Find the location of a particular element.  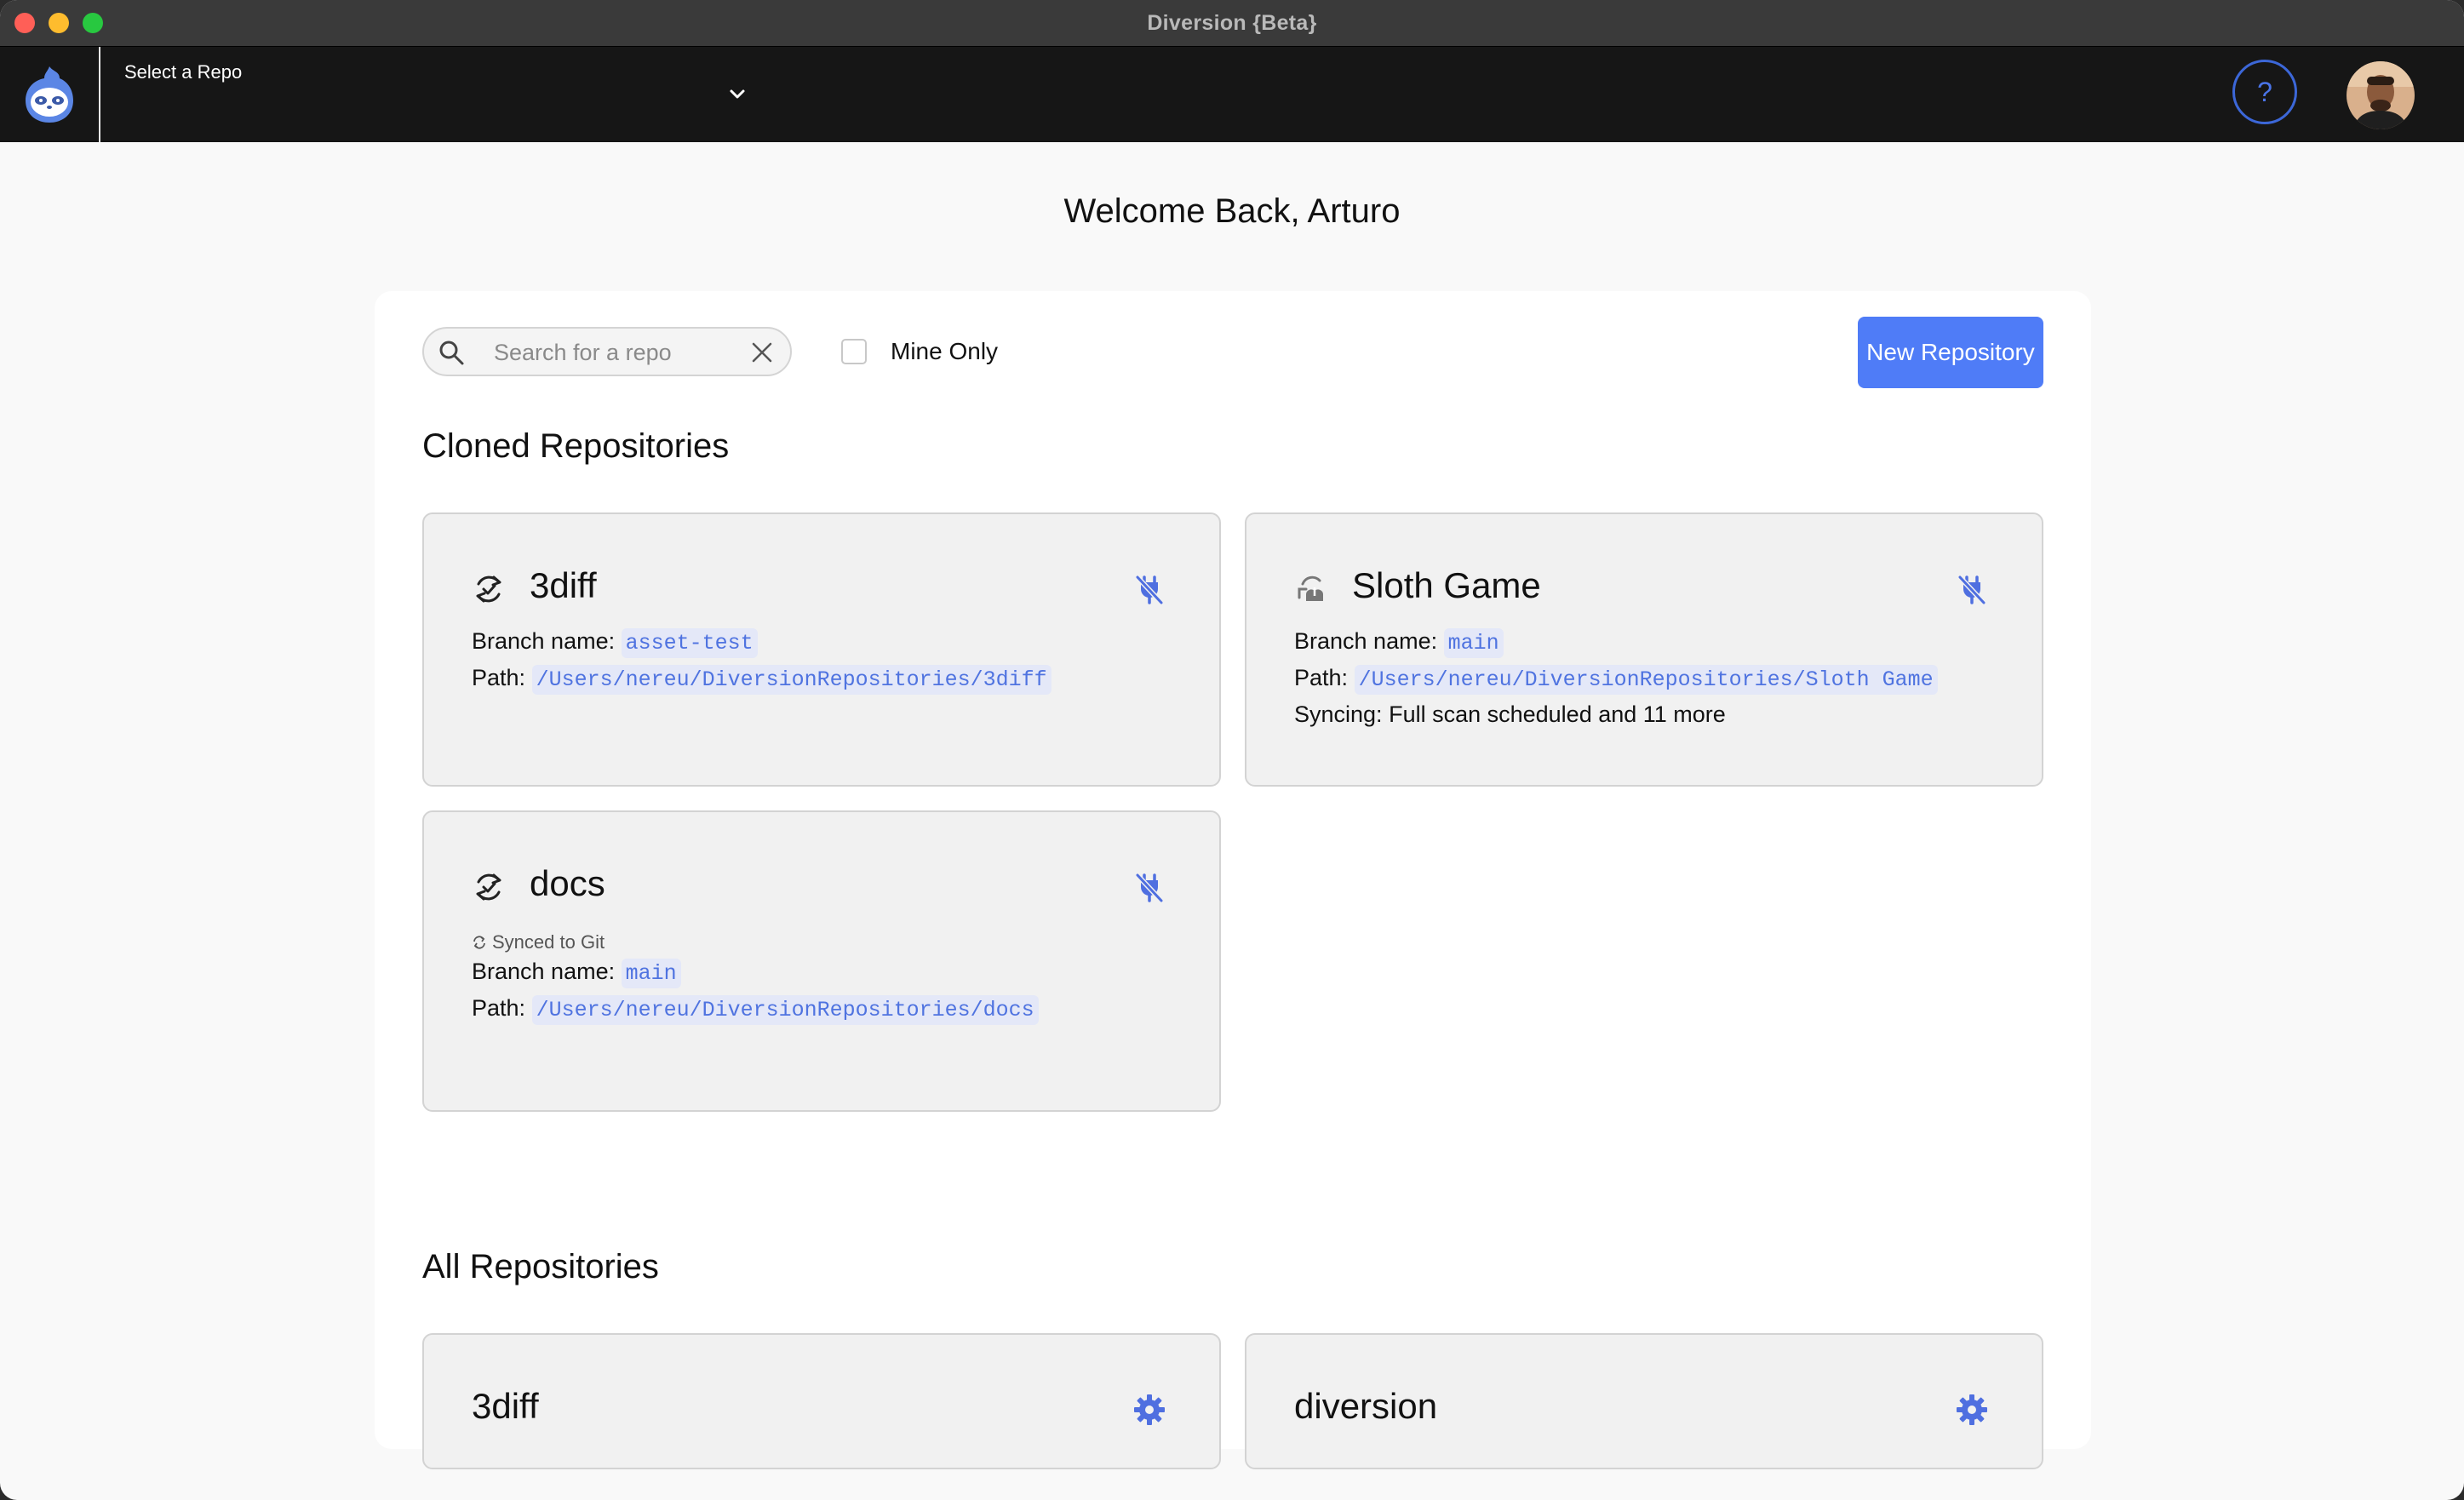

sync-icon is located at coordinates (479, 943).